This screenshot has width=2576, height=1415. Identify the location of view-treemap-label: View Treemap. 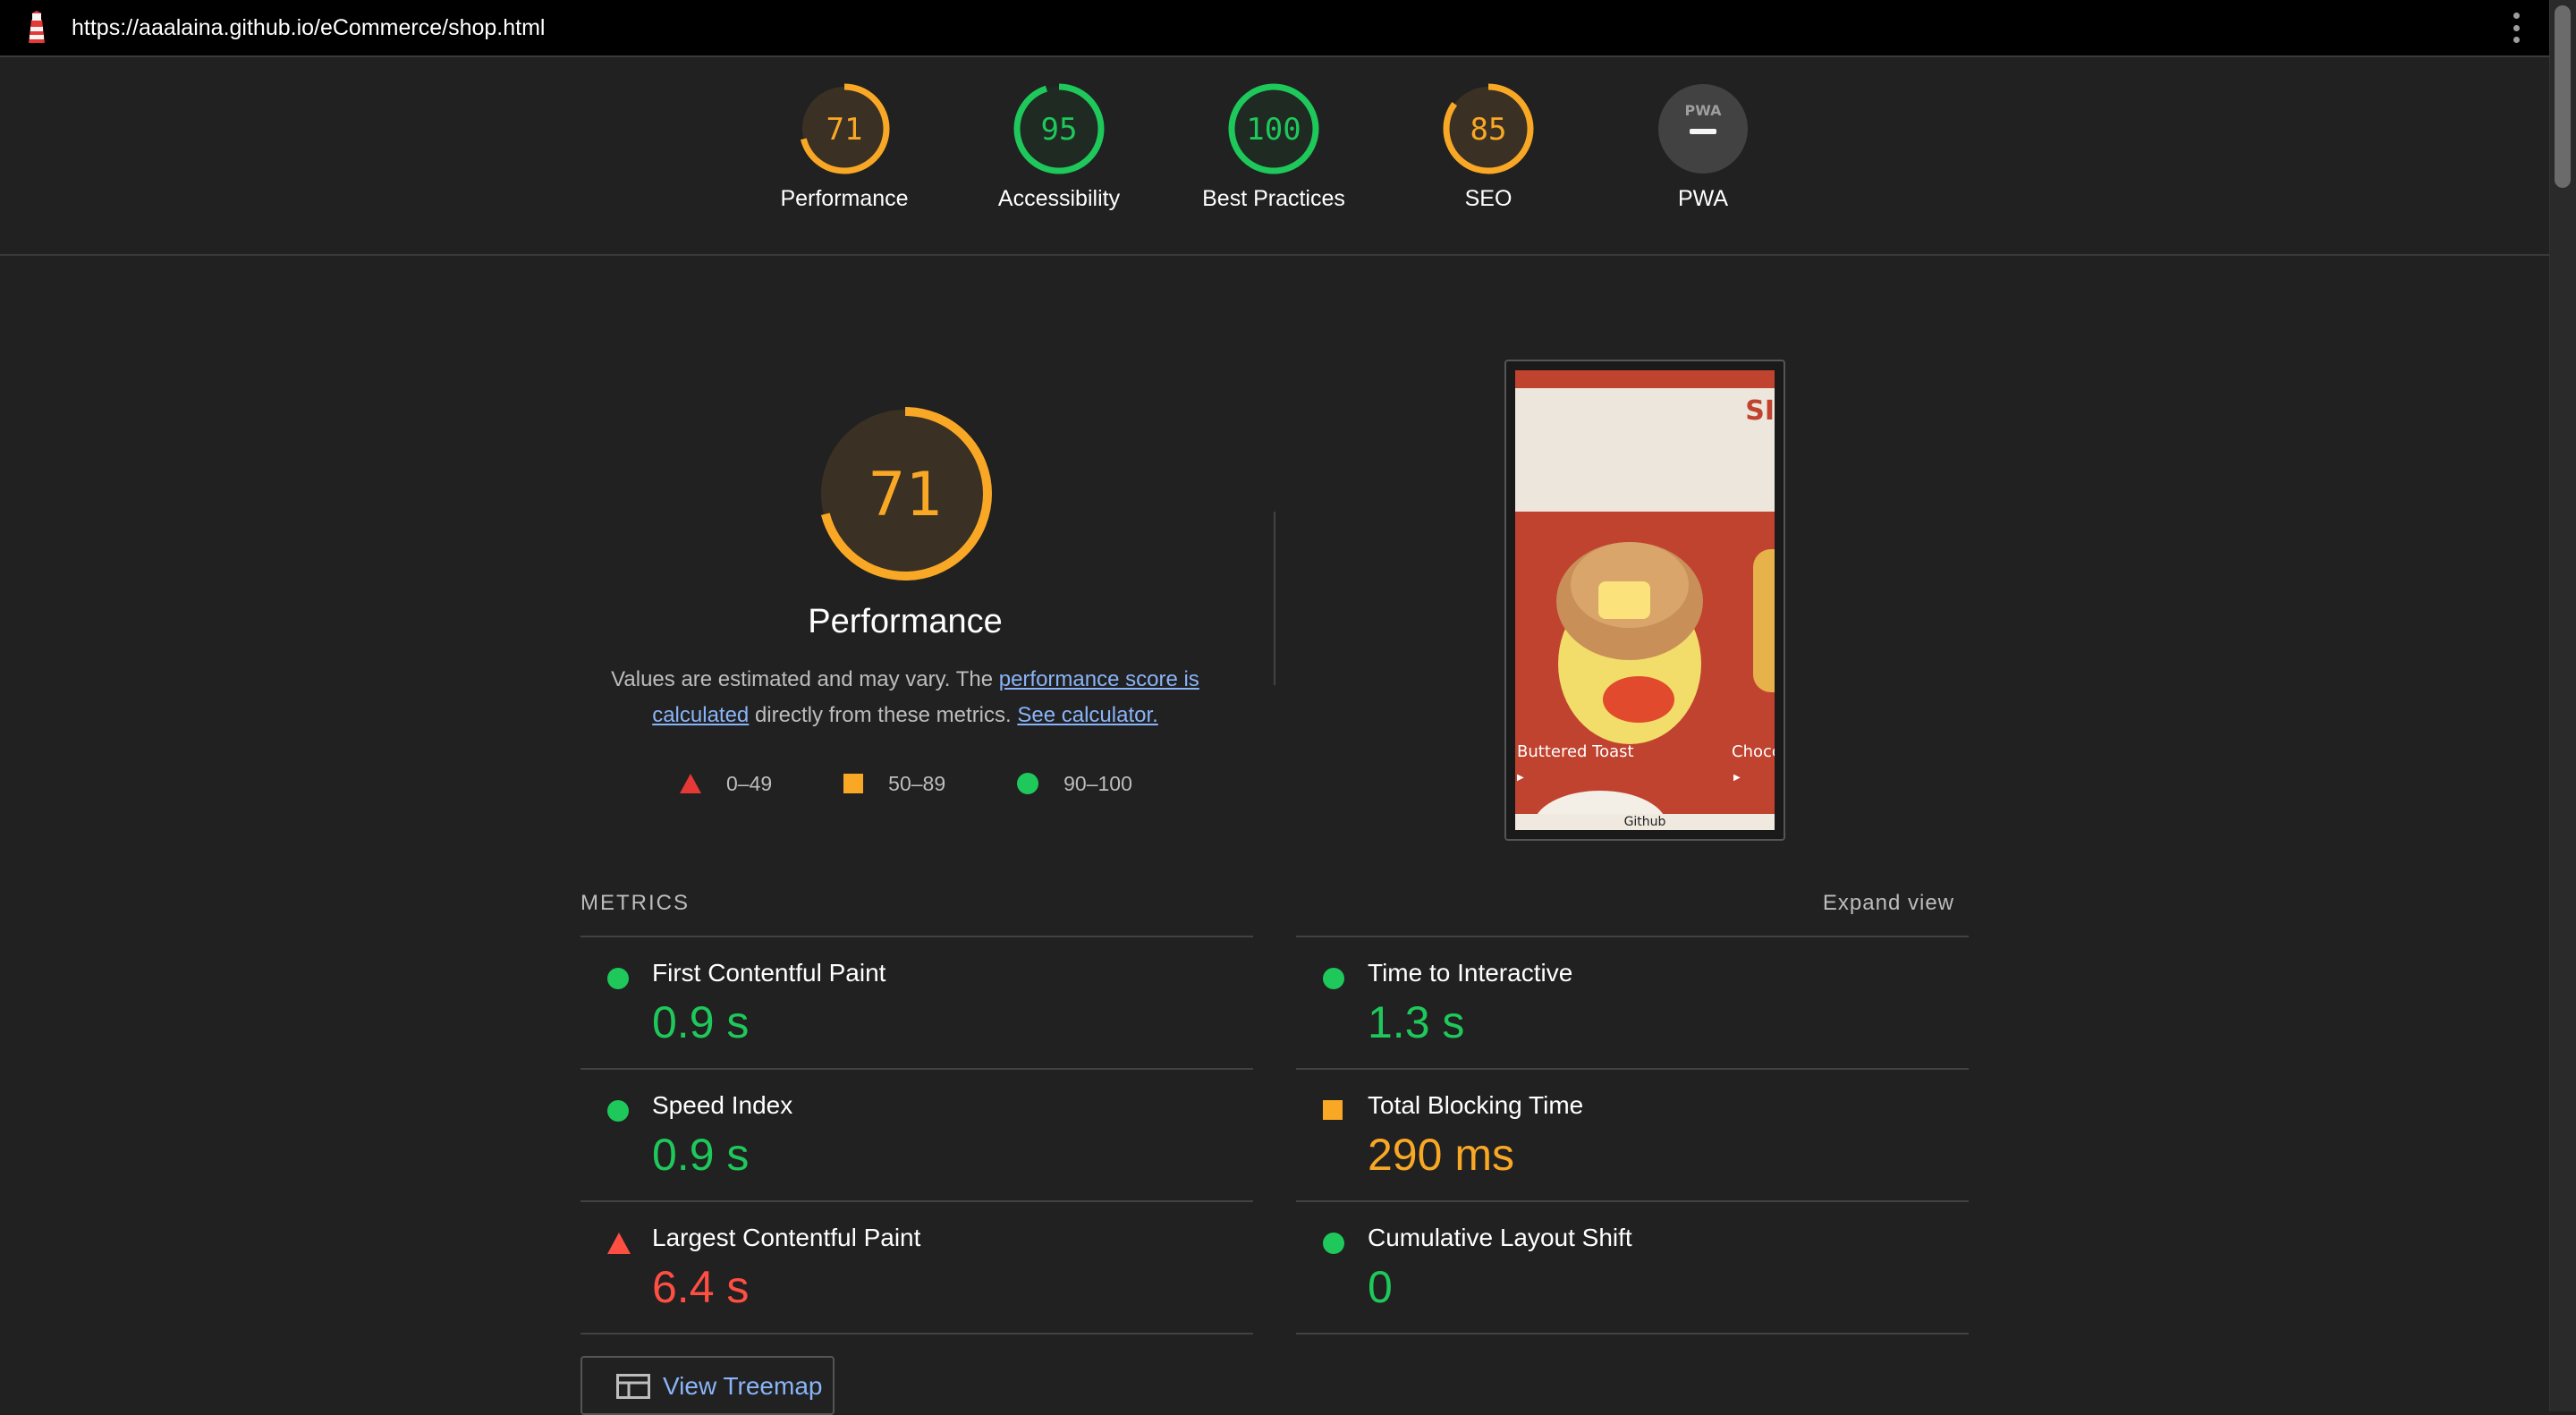
(743, 1386).